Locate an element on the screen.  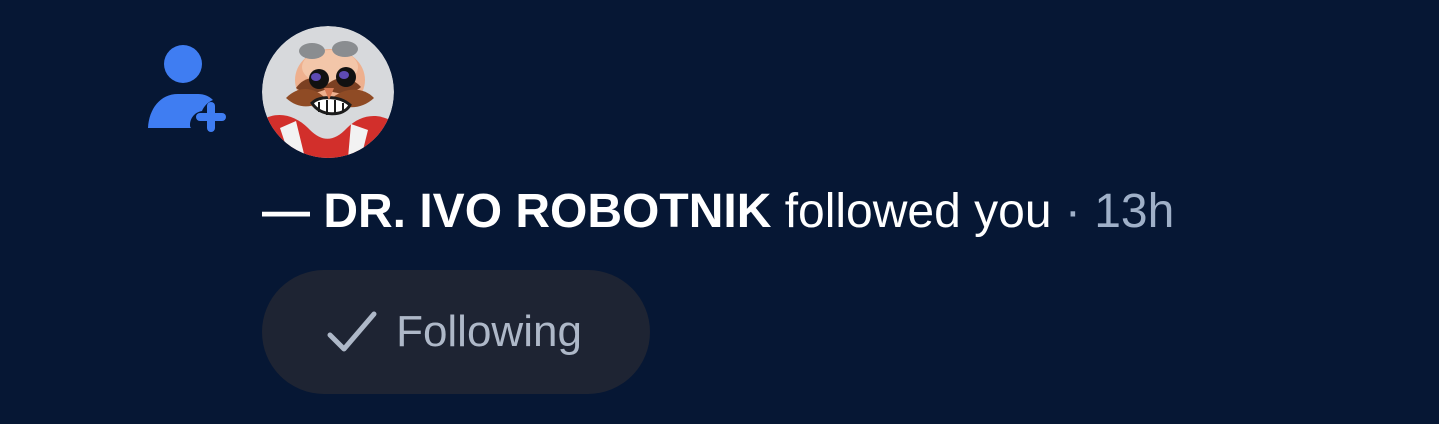
user-plus-icon is located at coordinates (187, 88).